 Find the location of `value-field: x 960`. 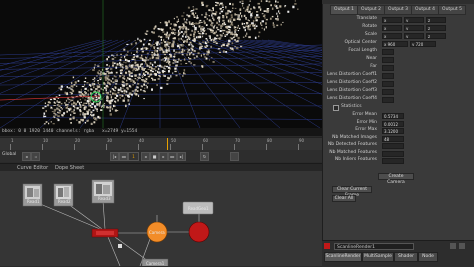

value-field: x 960 is located at coordinates (395, 44).